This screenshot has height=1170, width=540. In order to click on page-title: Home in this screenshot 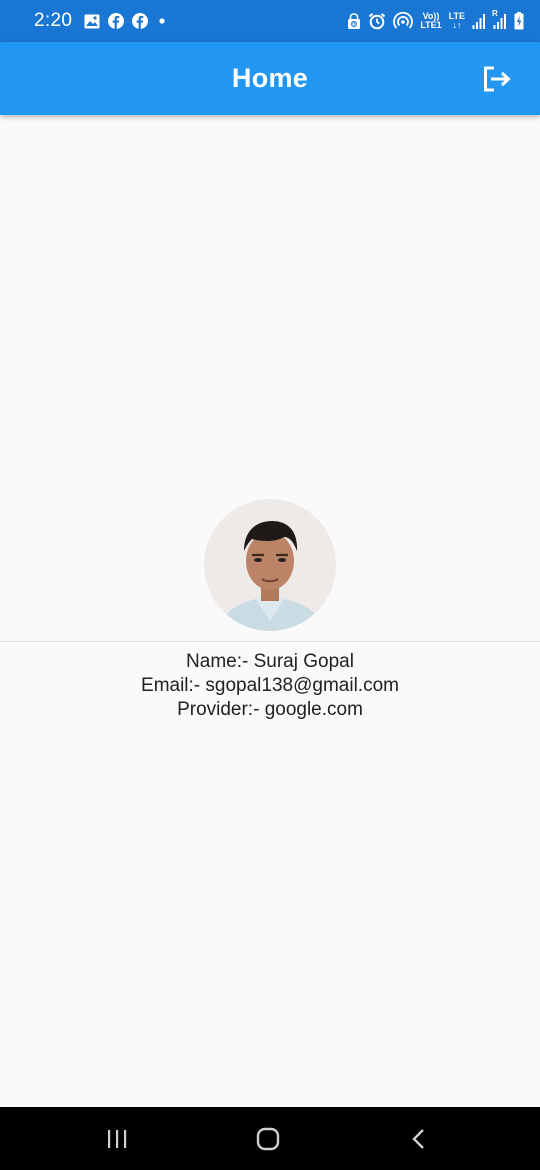, I will do `click(270, 78)`.